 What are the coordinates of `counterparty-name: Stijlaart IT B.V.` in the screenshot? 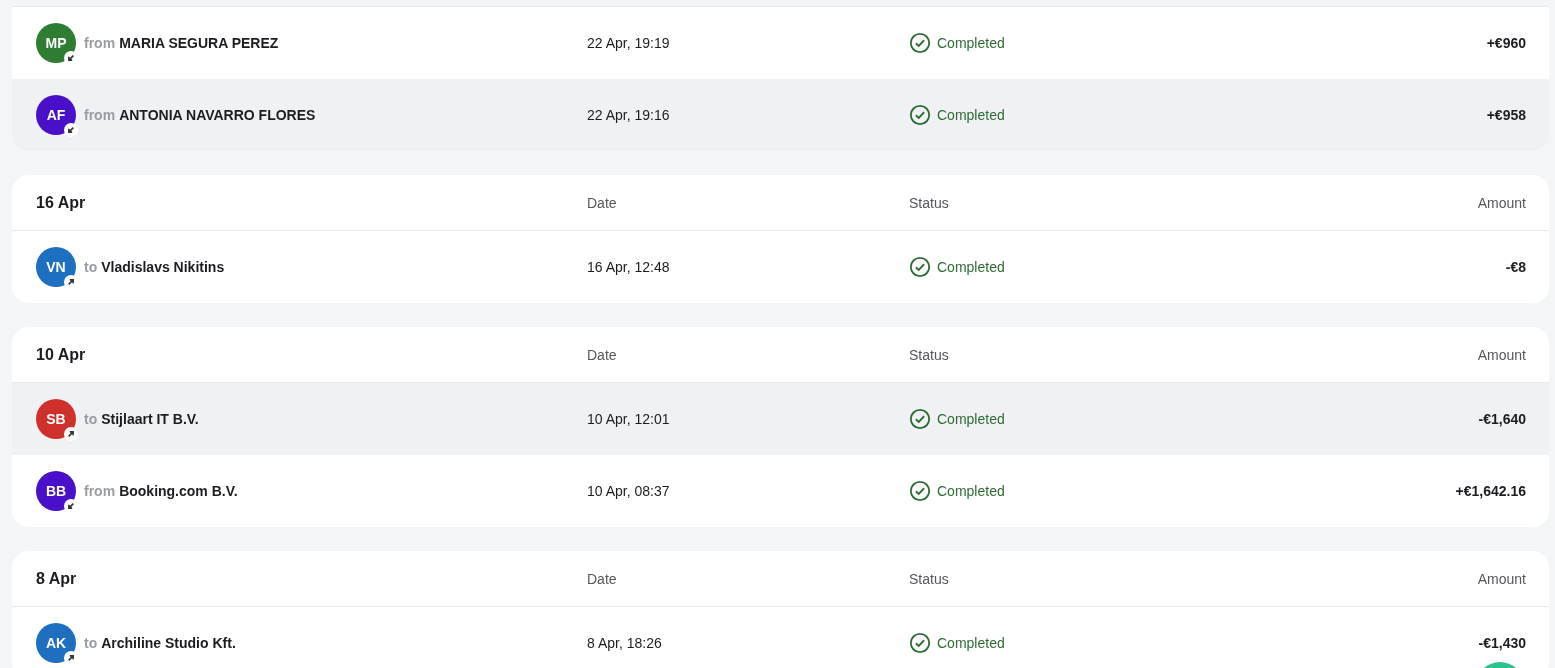 It's located at (150, 419).